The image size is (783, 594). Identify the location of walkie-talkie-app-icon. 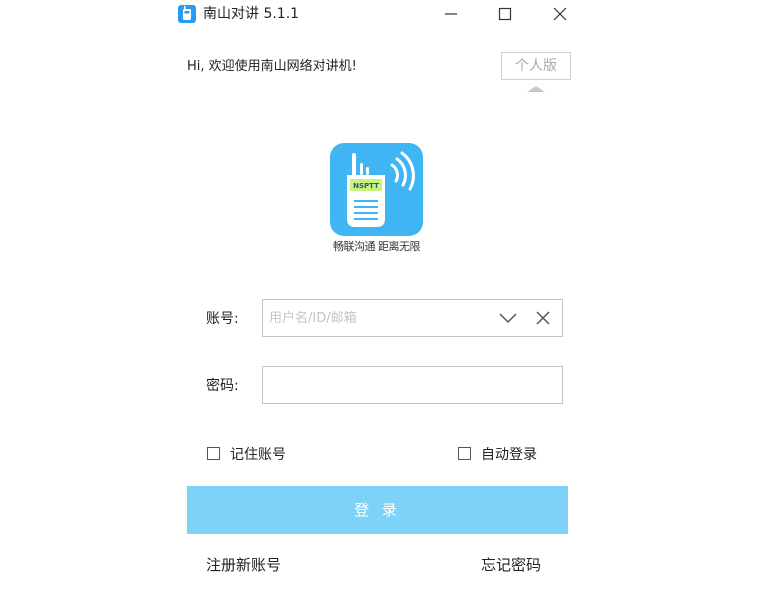
(187, 14).